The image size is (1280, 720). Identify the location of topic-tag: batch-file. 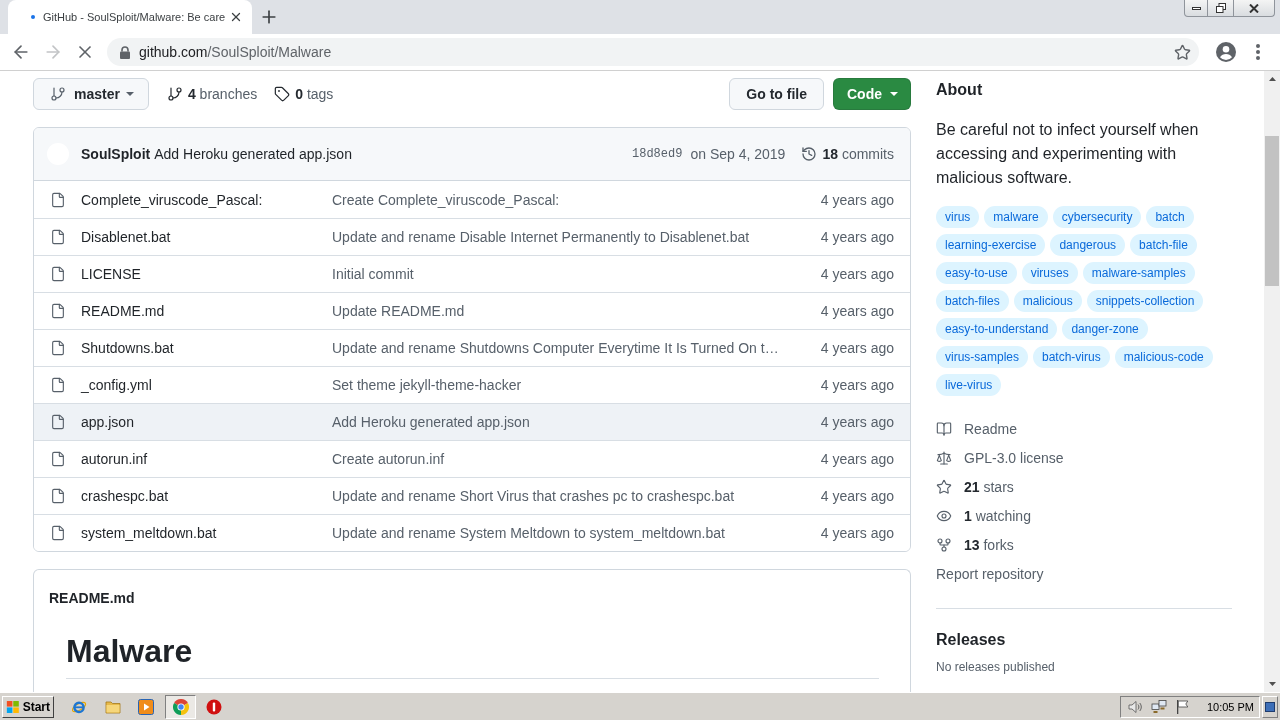
(1163, 245).